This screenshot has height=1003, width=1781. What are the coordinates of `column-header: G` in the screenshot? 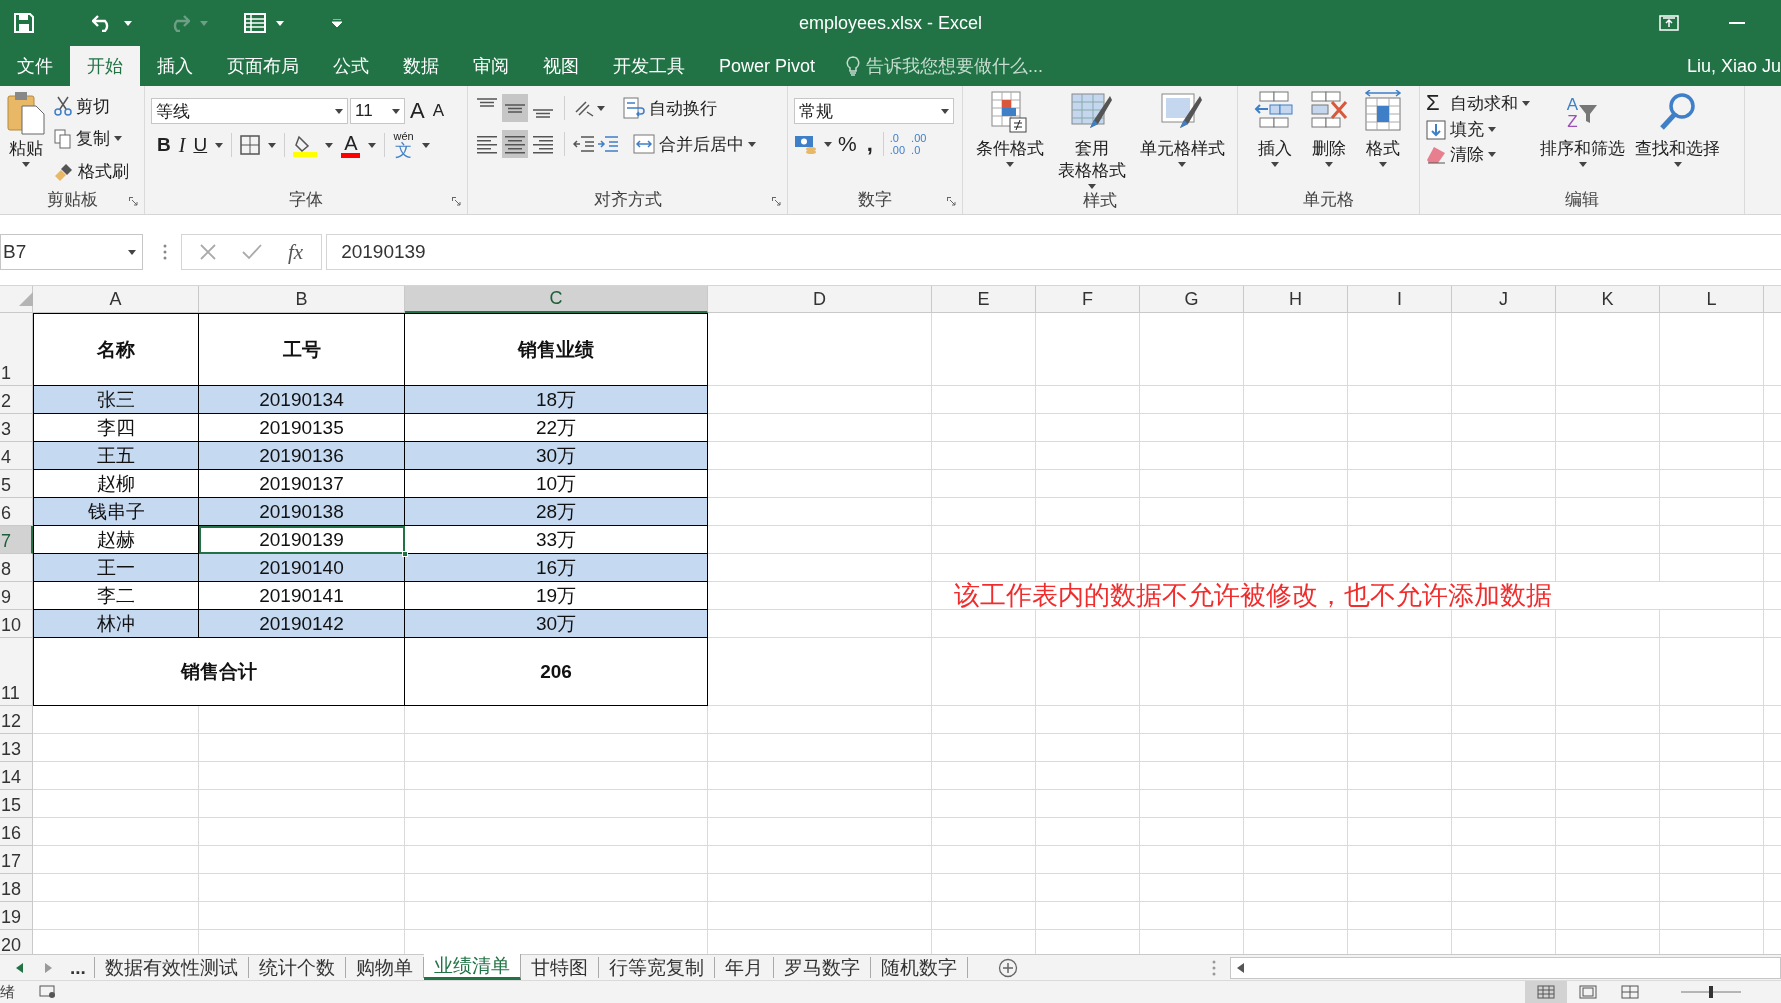 It's located at (1192, 299).